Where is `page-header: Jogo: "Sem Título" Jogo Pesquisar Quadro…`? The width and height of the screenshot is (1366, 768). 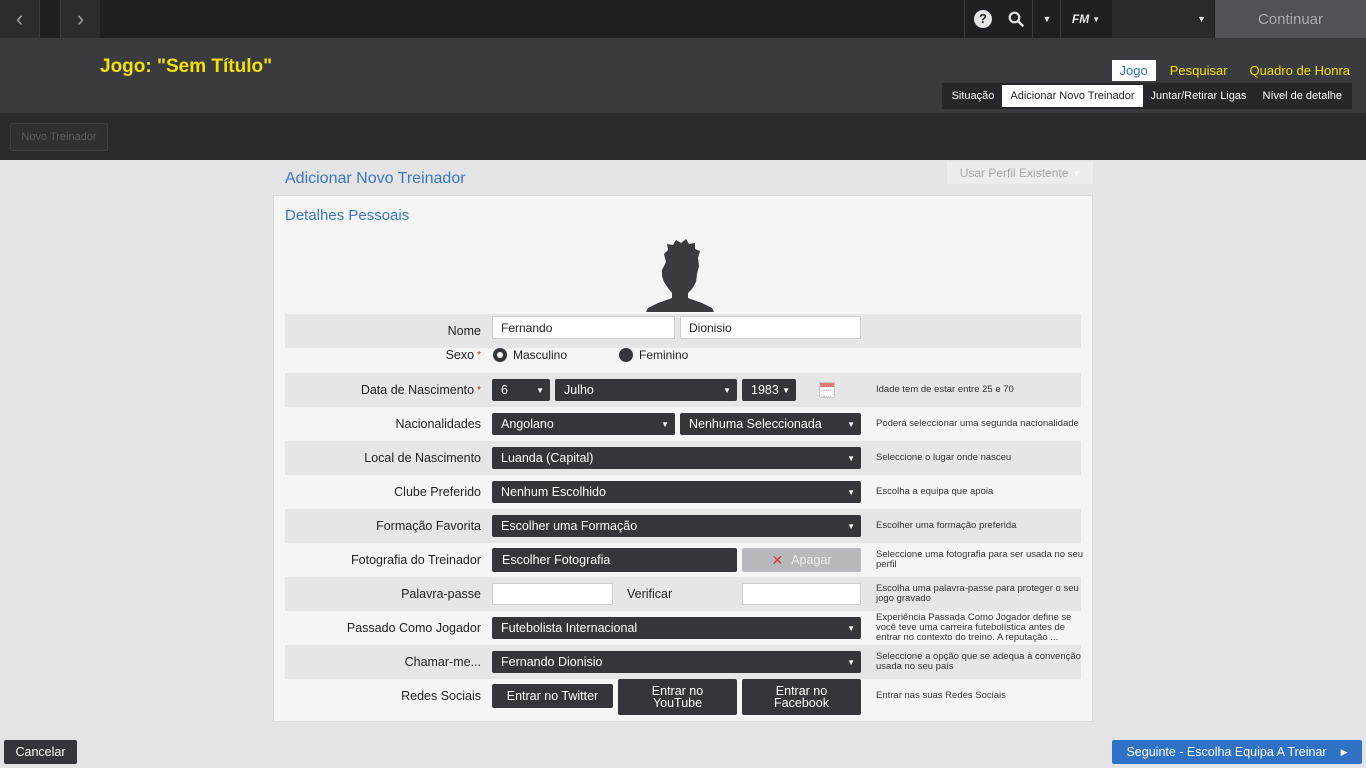
page-header: Jogo: "Sem Título" Jogo Pesquisar Quadro… is located at coordinates (683, 75).